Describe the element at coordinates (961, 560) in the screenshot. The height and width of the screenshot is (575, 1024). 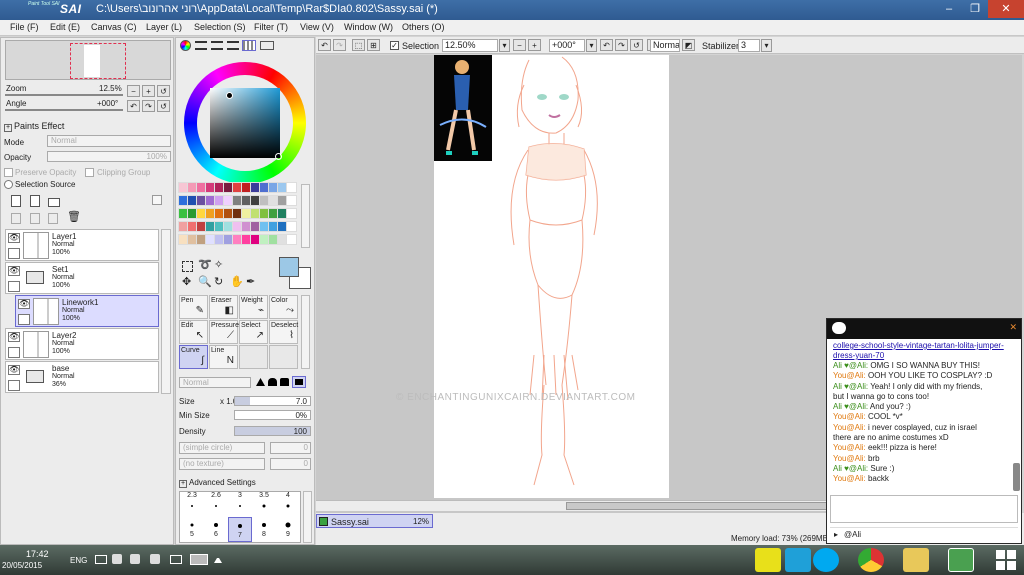
I see `paint-tool-sai-taskbar-icon` at that location.